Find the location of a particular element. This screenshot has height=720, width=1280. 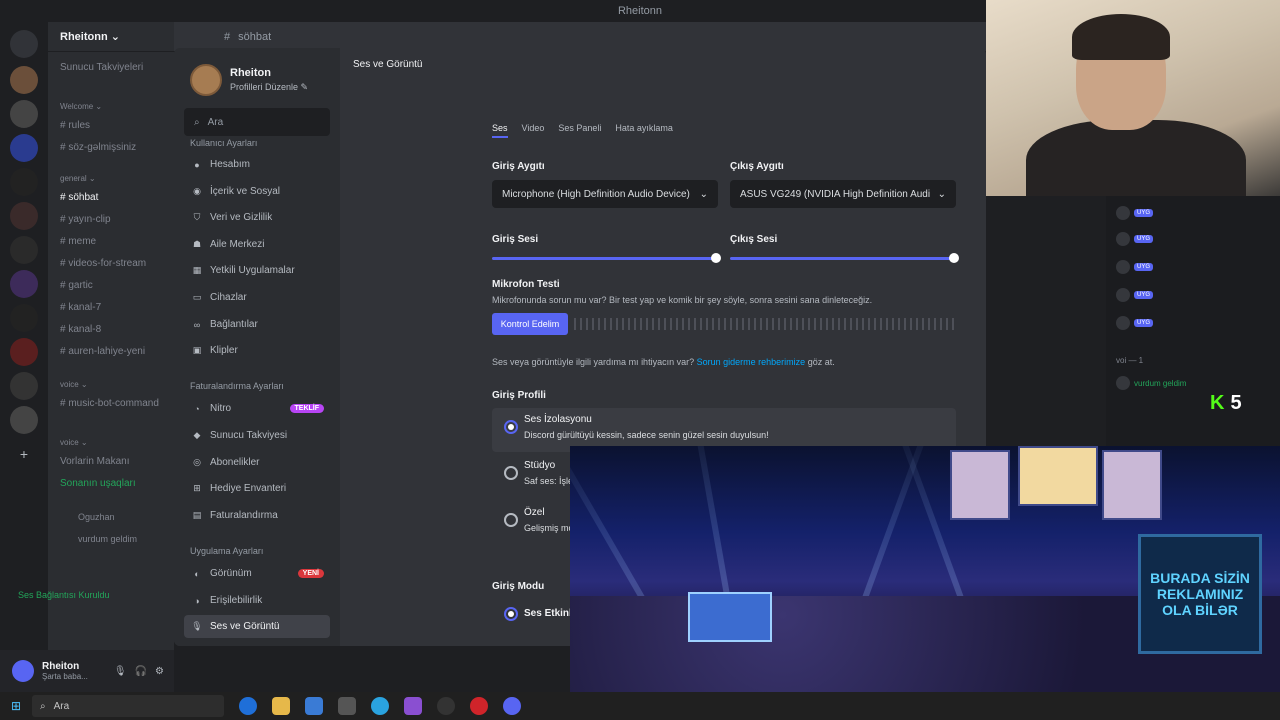

channel-item: # auren-lahiye-yeni is located at coordinates (102, 351).